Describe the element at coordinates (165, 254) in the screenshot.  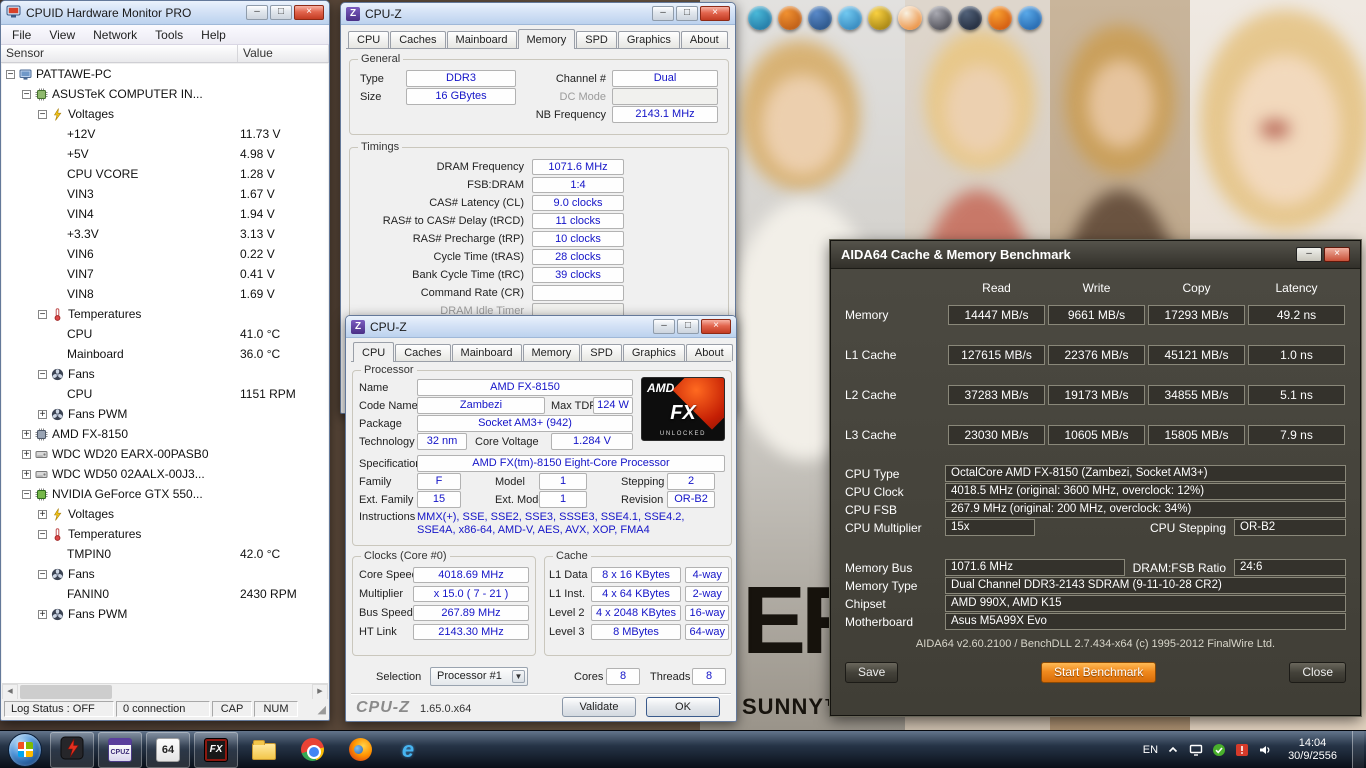
I see `tree-item: VIN6 0.22 V` at that location.